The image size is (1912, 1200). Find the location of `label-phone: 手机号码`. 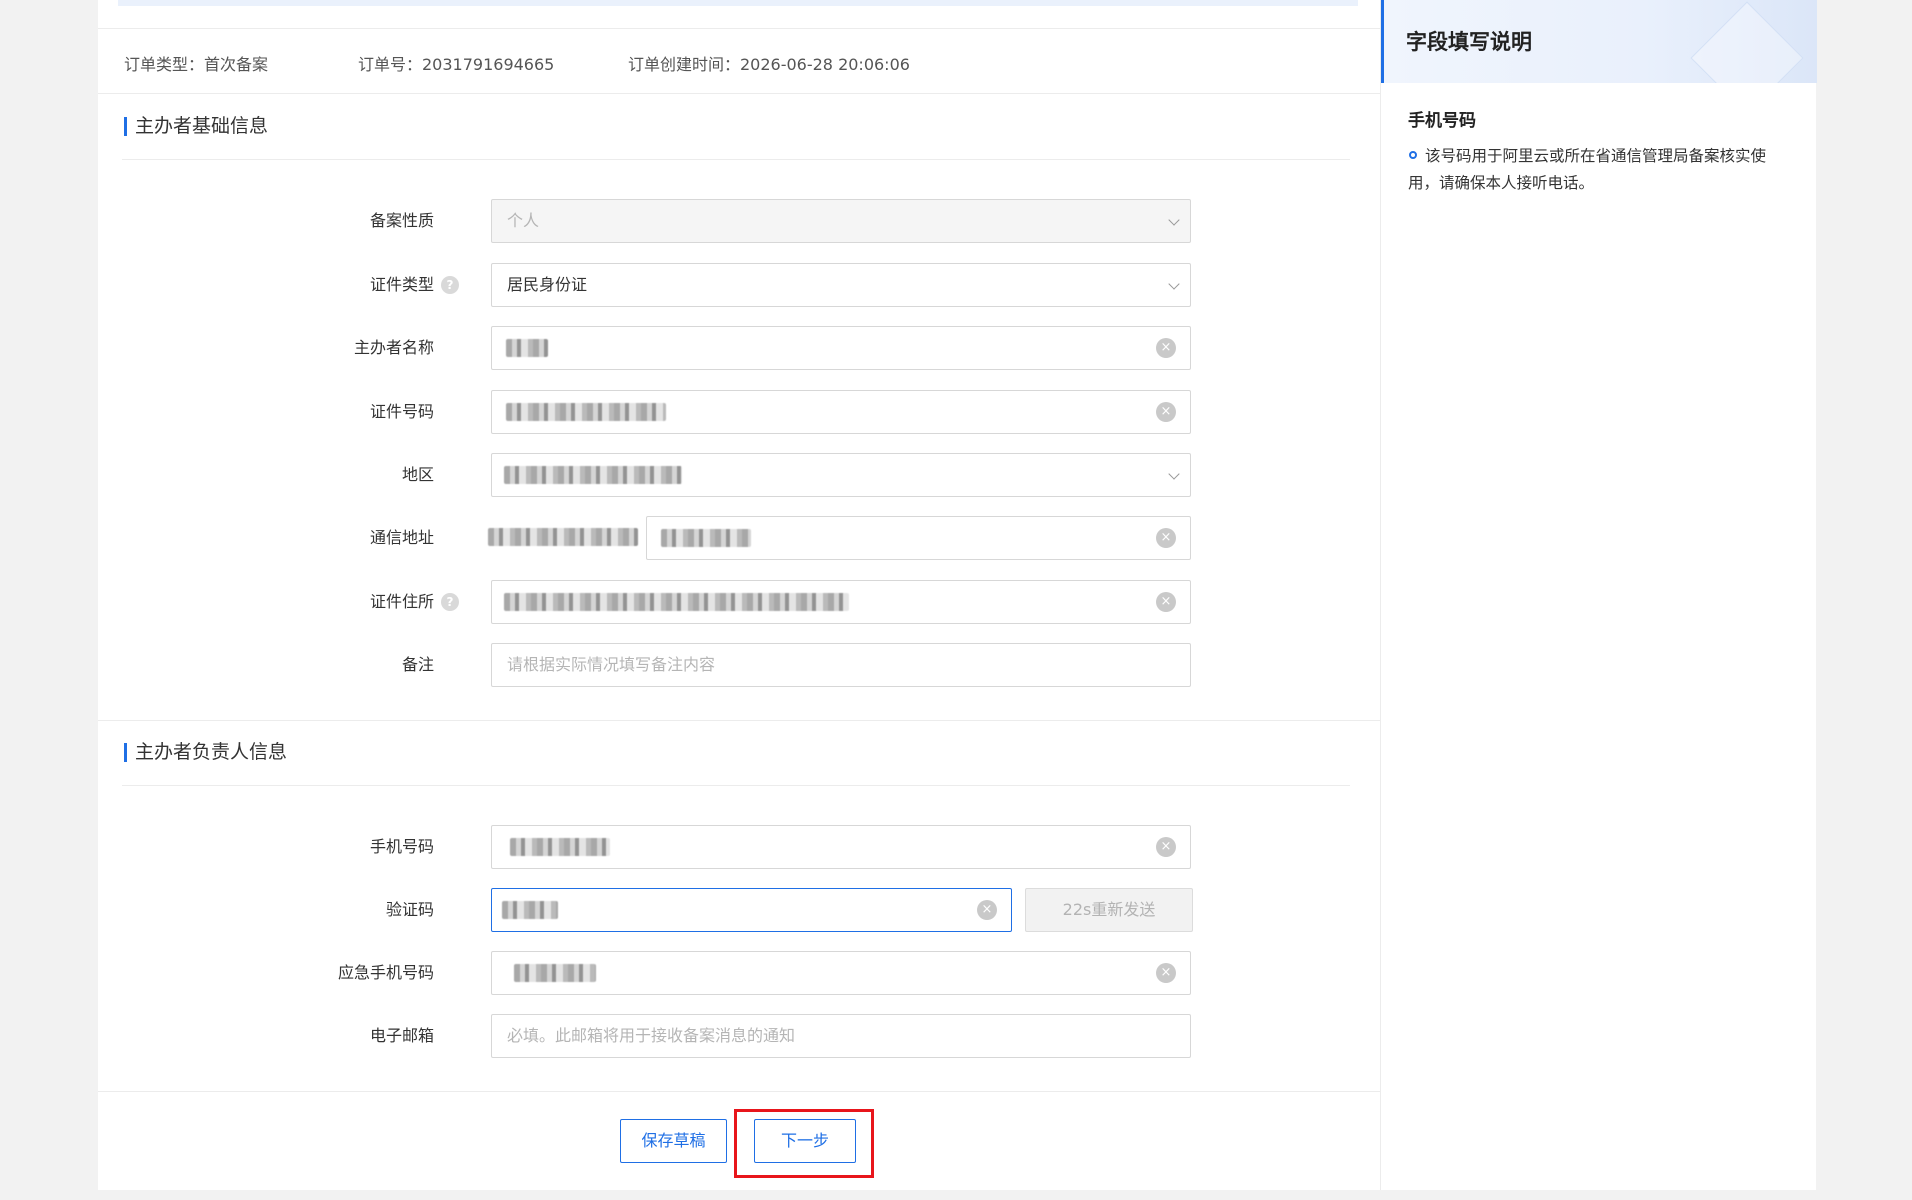

label-phone: 手机号码 is located at coordinates (401, 846).